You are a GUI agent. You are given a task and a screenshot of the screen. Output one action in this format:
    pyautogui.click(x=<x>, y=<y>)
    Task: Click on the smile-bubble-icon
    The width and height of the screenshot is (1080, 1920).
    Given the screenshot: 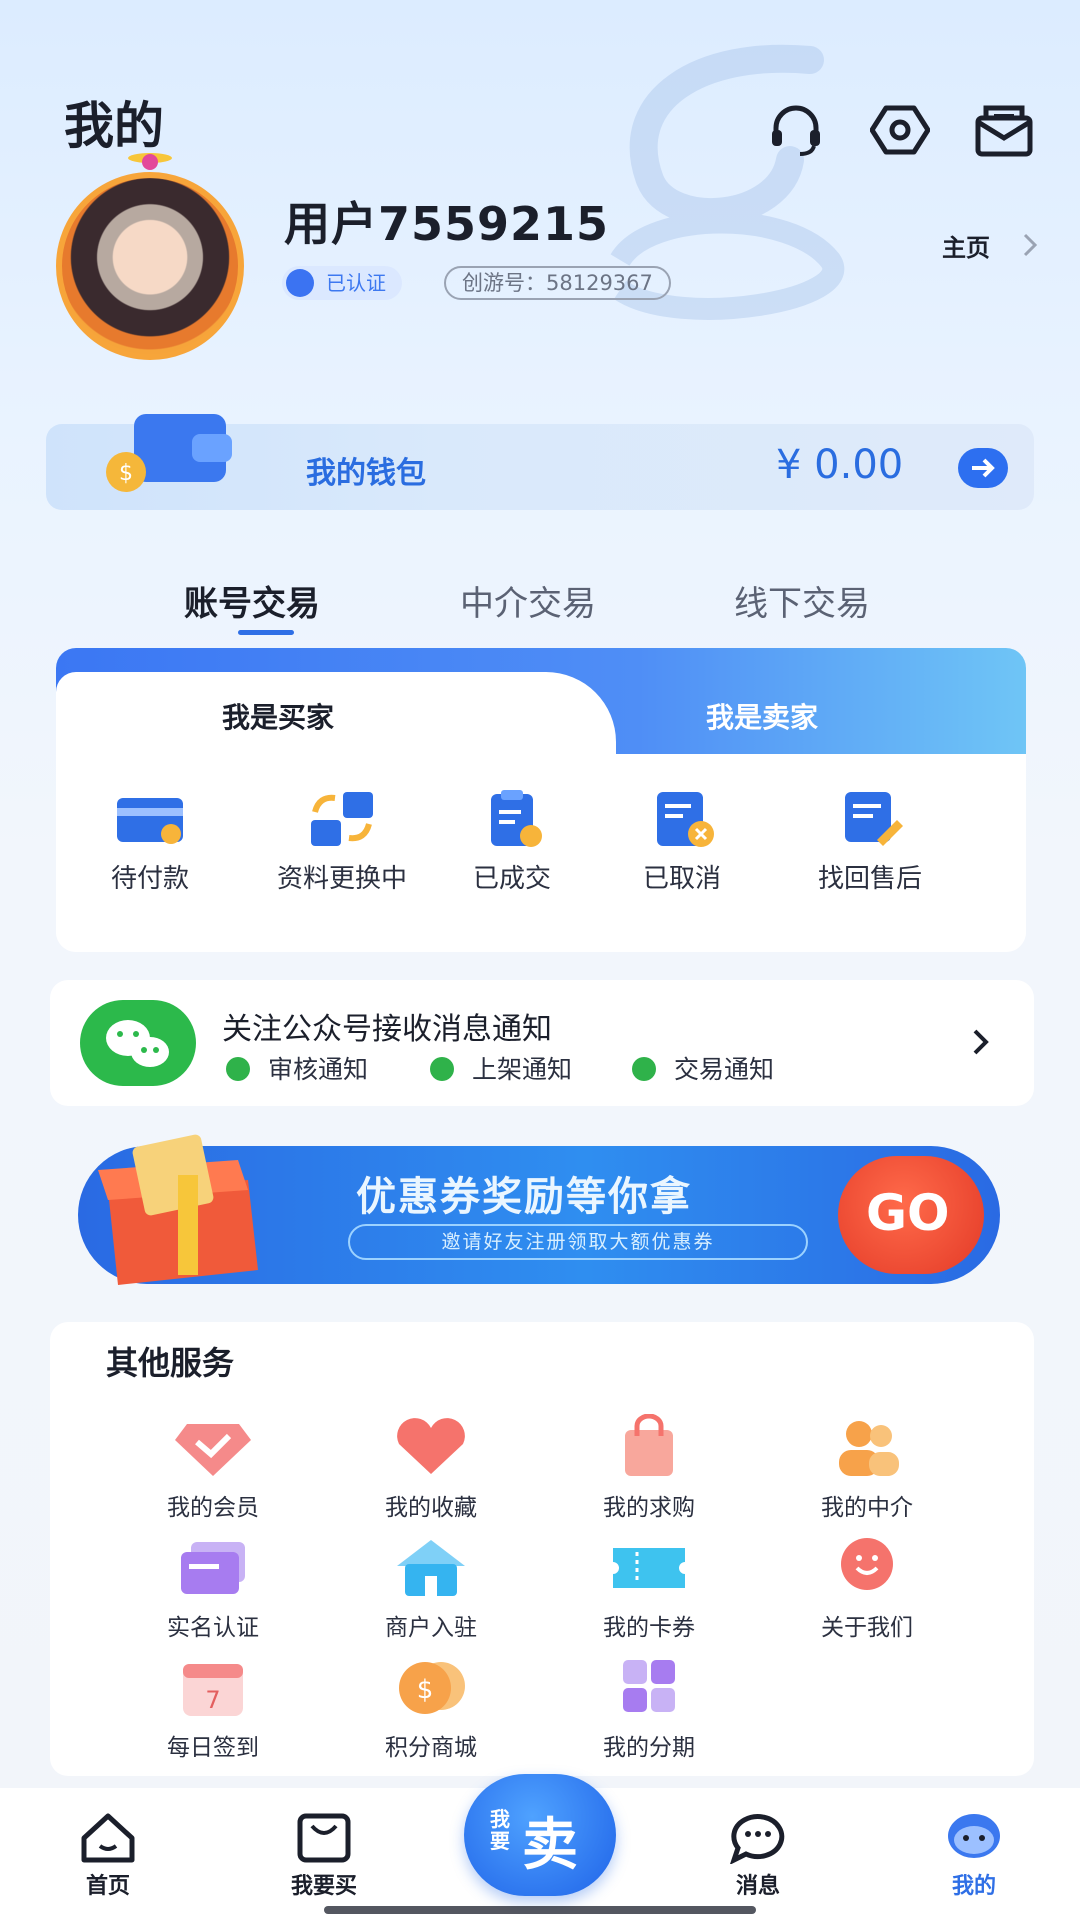 What is the action you would take?
    pyautogui.click(x=867, y=1564)
    